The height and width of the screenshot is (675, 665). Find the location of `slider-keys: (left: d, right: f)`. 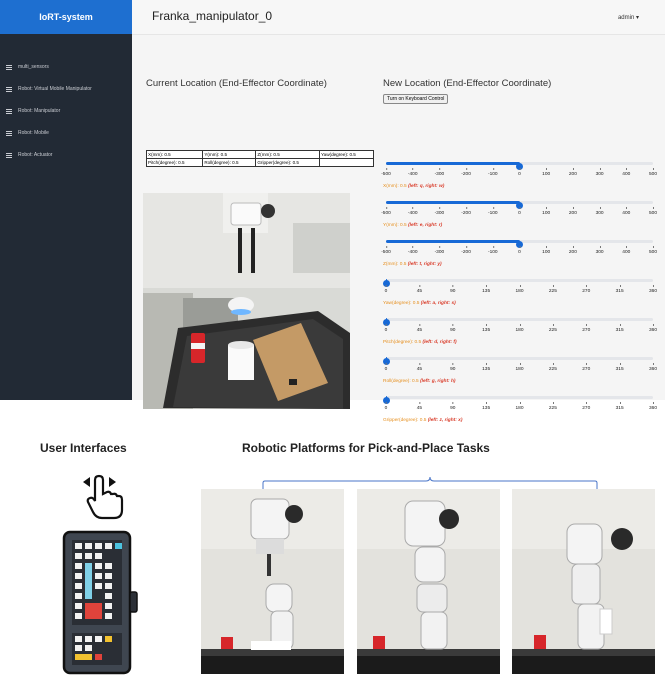

slider-keys: (left: d, right: f) is located at coordinates (439, 342).